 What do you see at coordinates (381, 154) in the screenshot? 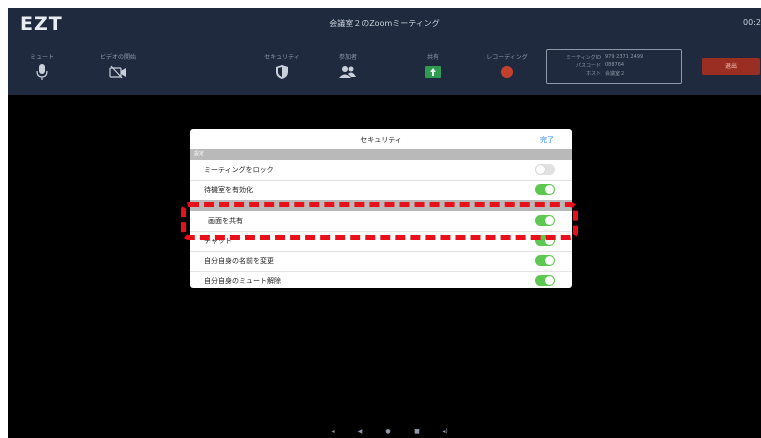
I see `settings-section-header: 設定` at bounding box center [381, 154].